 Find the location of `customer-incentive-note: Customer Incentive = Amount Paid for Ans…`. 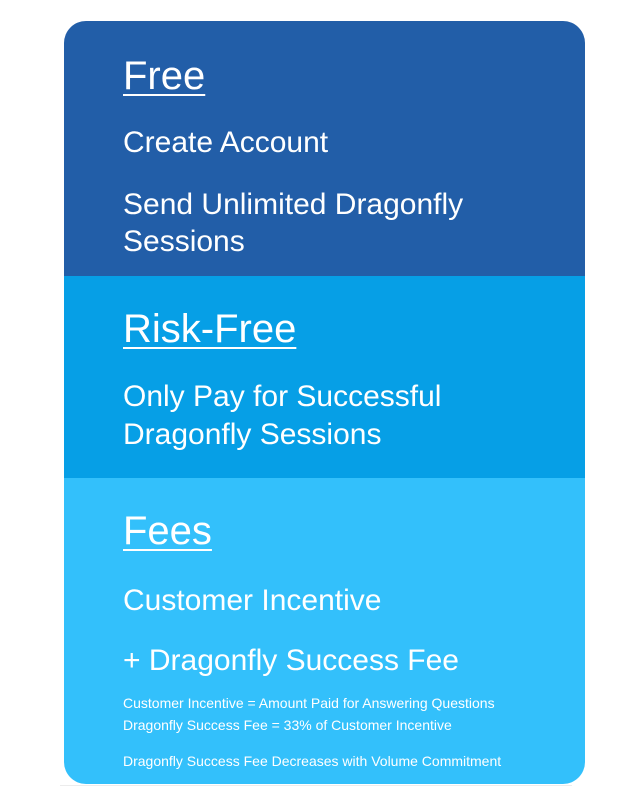

customer-incentive-note: Customer Incentive = Amount Paid for Ans… is located at coordinates (309, 703).